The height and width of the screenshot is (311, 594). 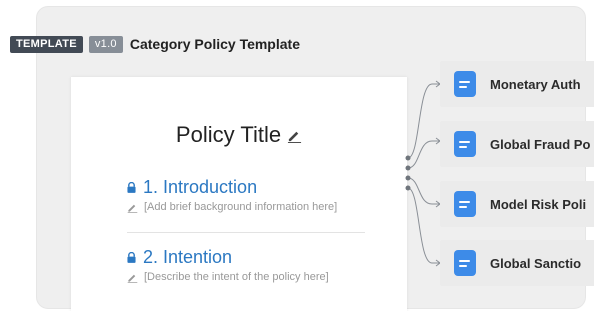 What do you see at coordinates (246, 232) in the screenshot?
I see `section-divider` at bounding box center [246, 232].